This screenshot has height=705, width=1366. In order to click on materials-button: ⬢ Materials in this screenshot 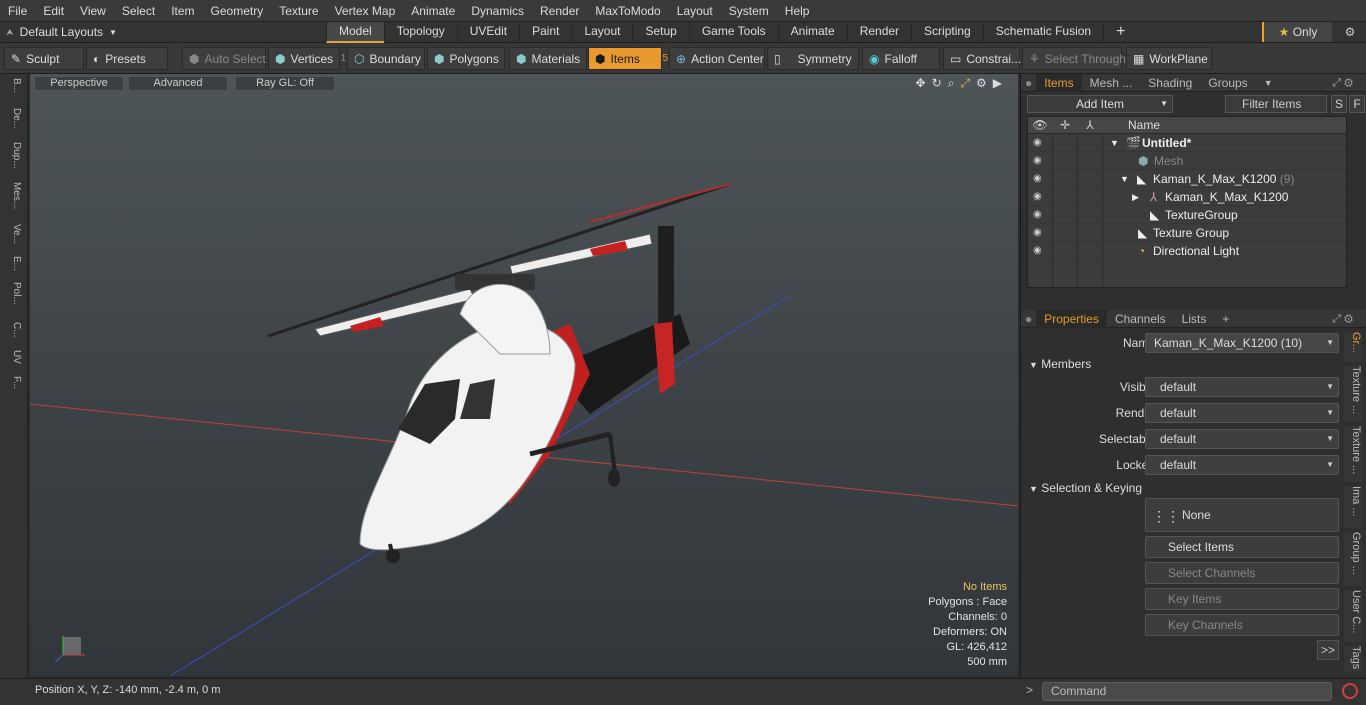, I will do `click(548, 58)`.